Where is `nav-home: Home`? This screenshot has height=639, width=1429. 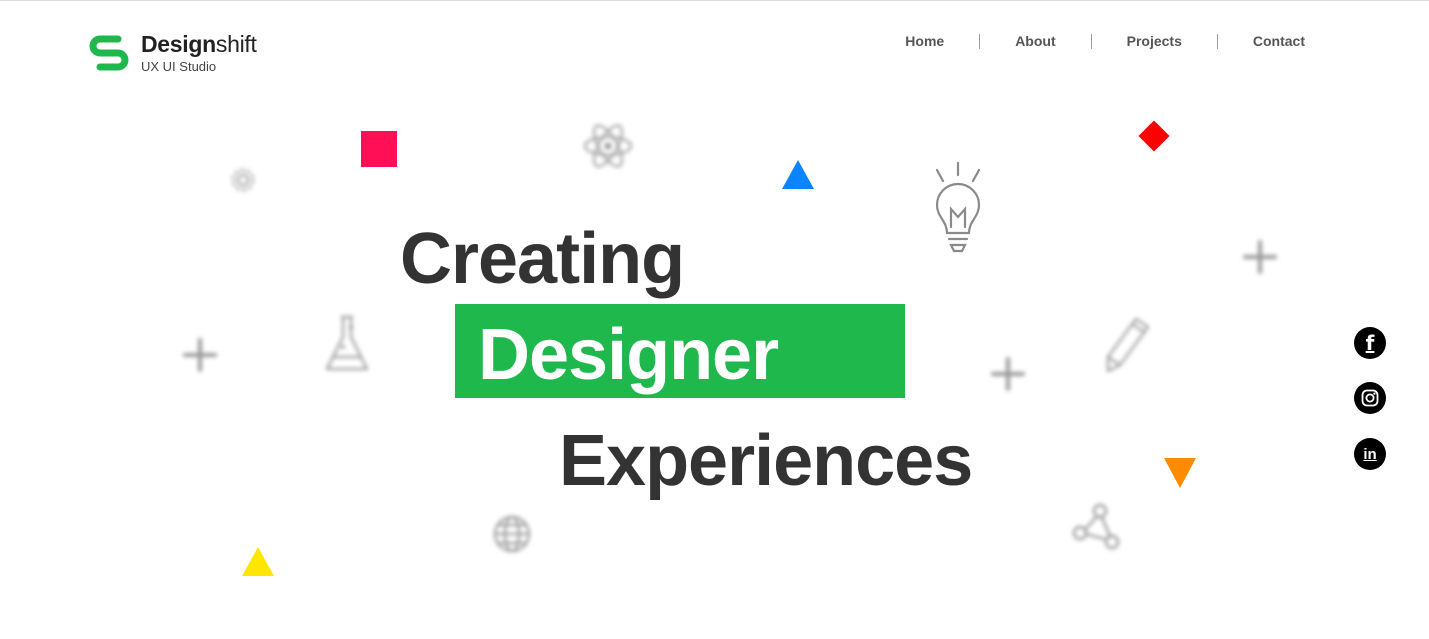
nav-home: Home is located at coordinates (924, 41).